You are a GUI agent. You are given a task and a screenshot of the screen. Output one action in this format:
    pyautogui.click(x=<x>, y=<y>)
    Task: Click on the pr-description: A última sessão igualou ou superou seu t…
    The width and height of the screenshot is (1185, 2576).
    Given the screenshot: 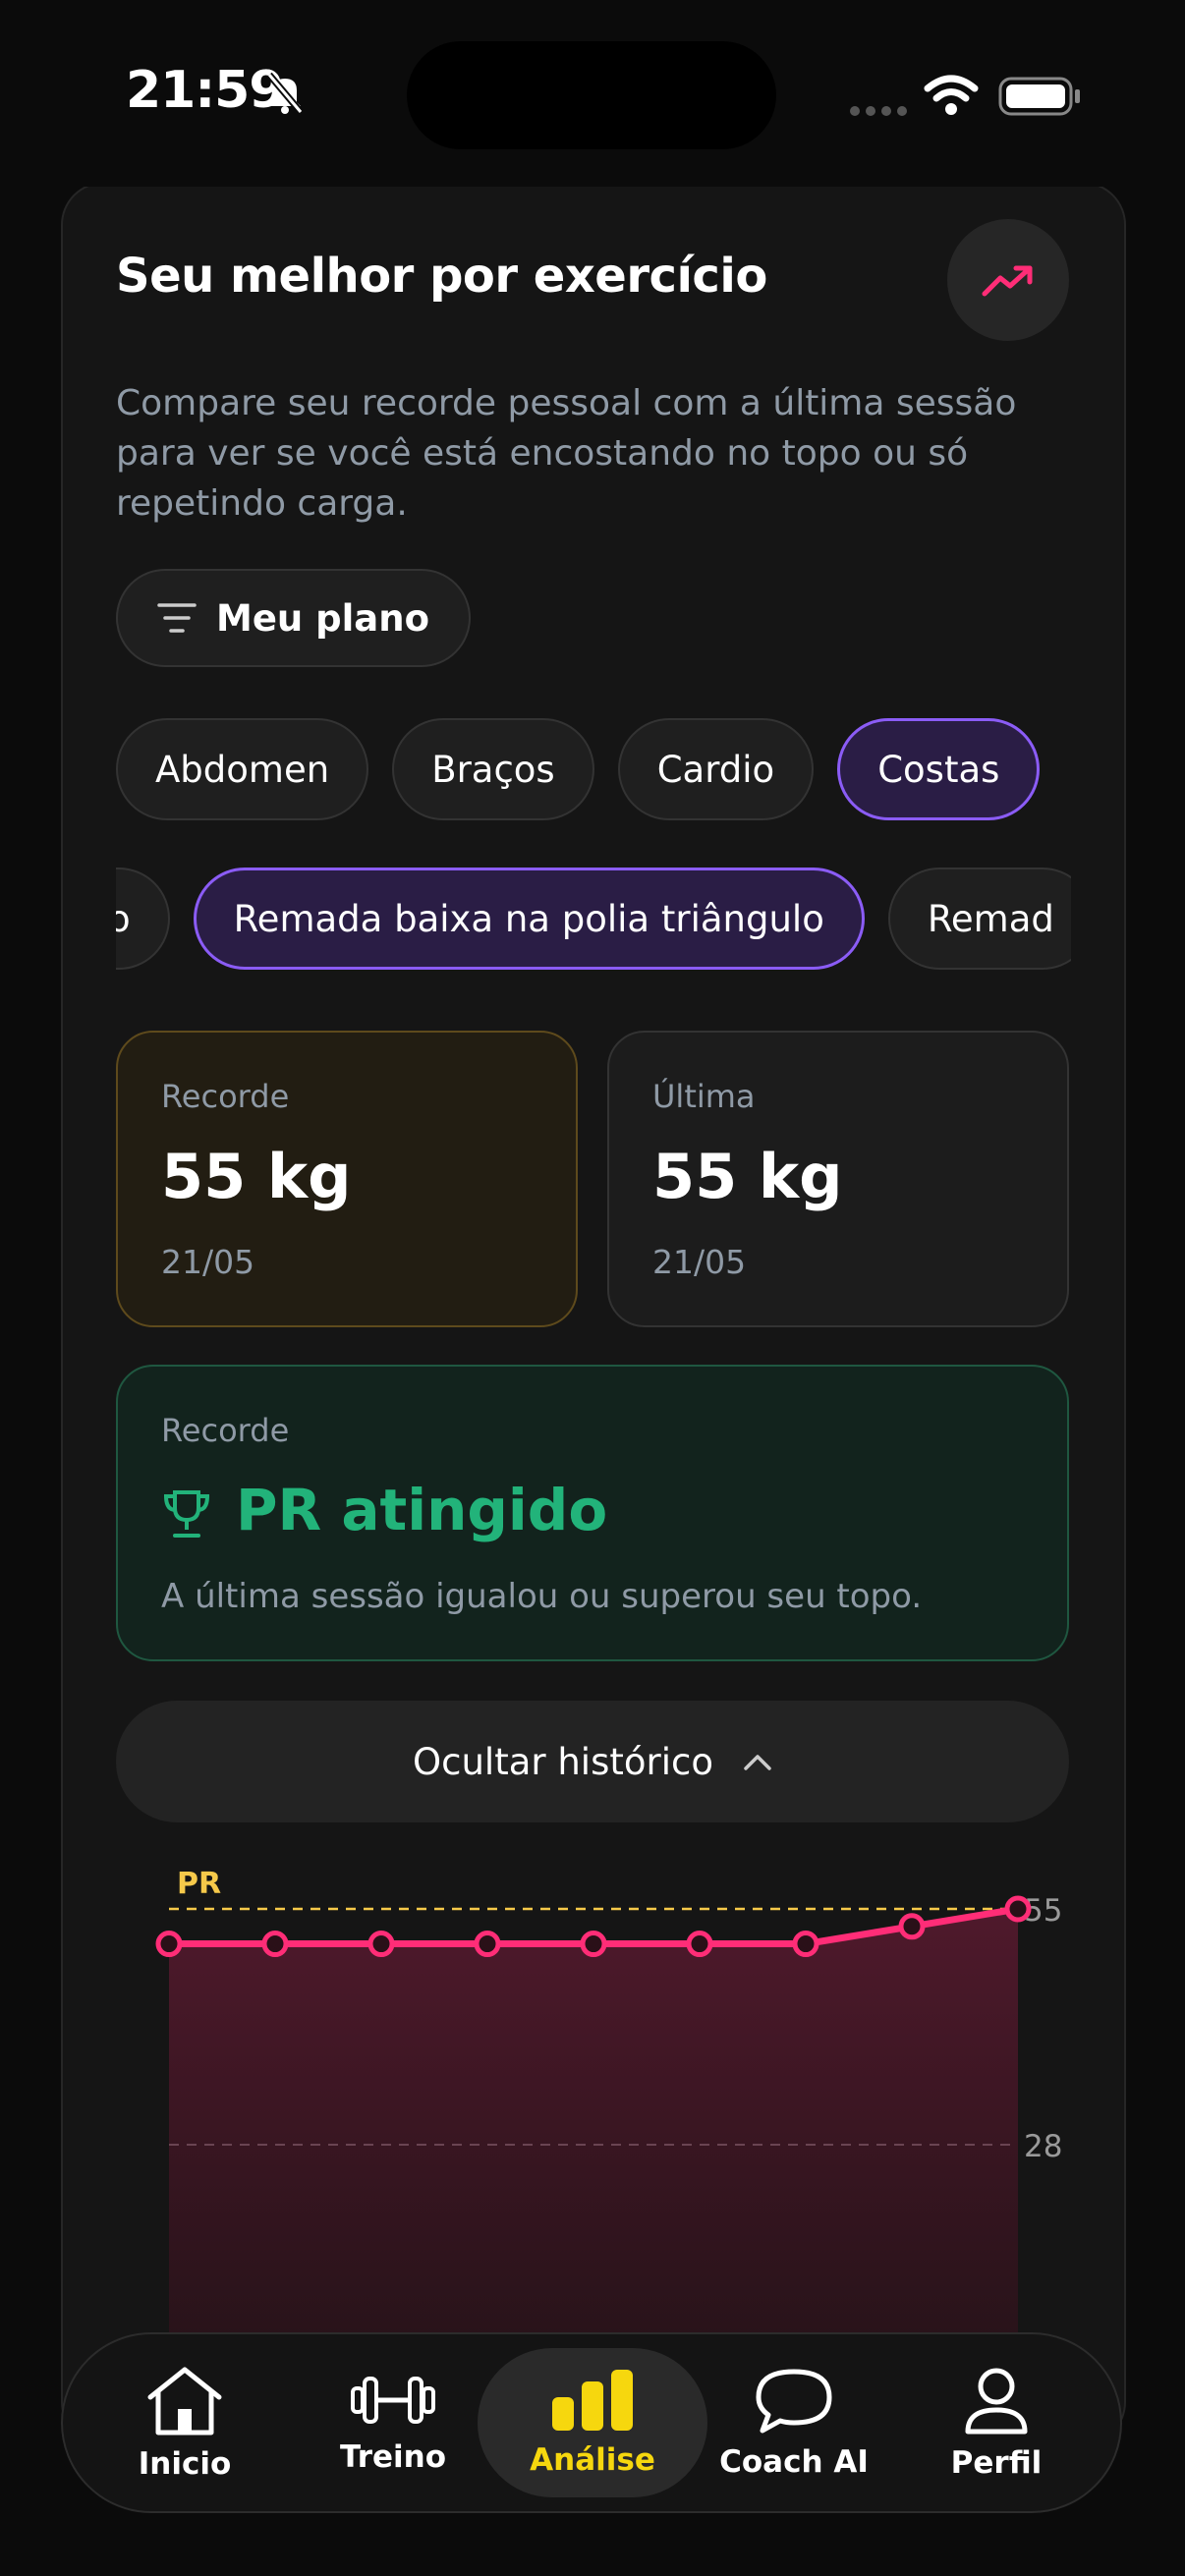 What is the action you would take?
    pyautogui.click(x=542, y=1596)
    